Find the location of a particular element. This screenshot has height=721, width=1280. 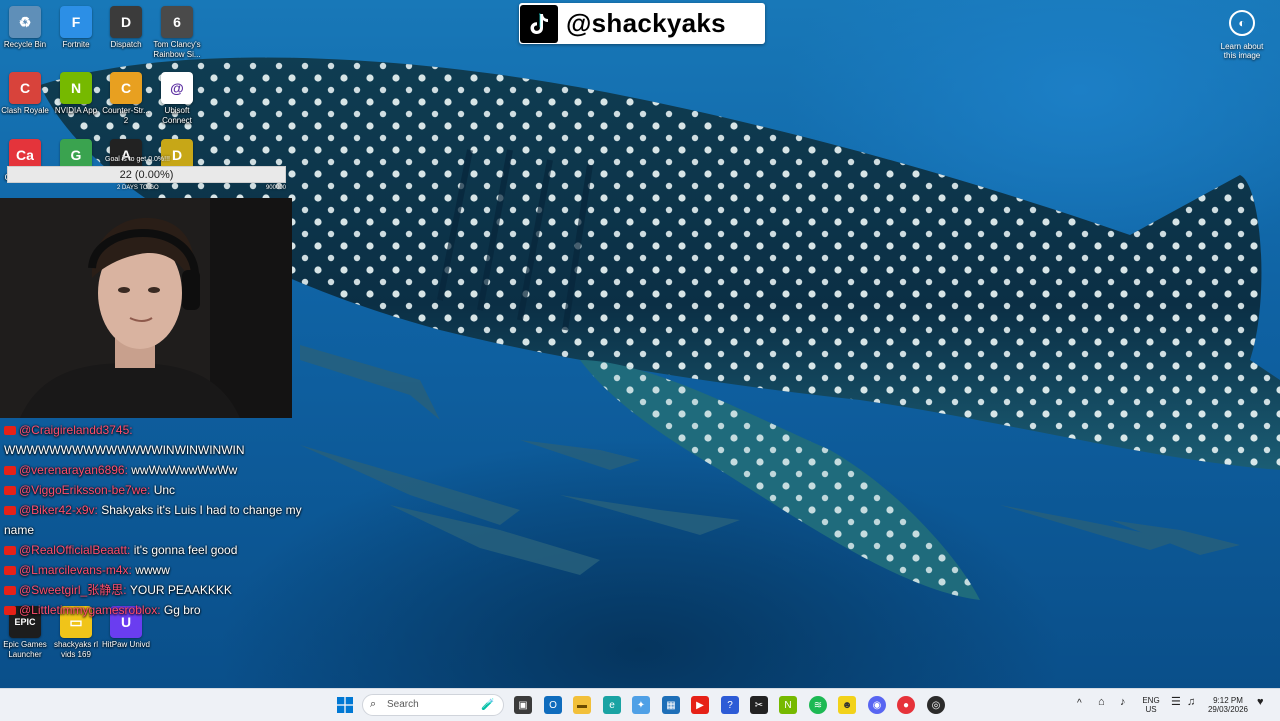

chat-username: @Sweetgirl_张静思: is located at coordinates (73, 590).